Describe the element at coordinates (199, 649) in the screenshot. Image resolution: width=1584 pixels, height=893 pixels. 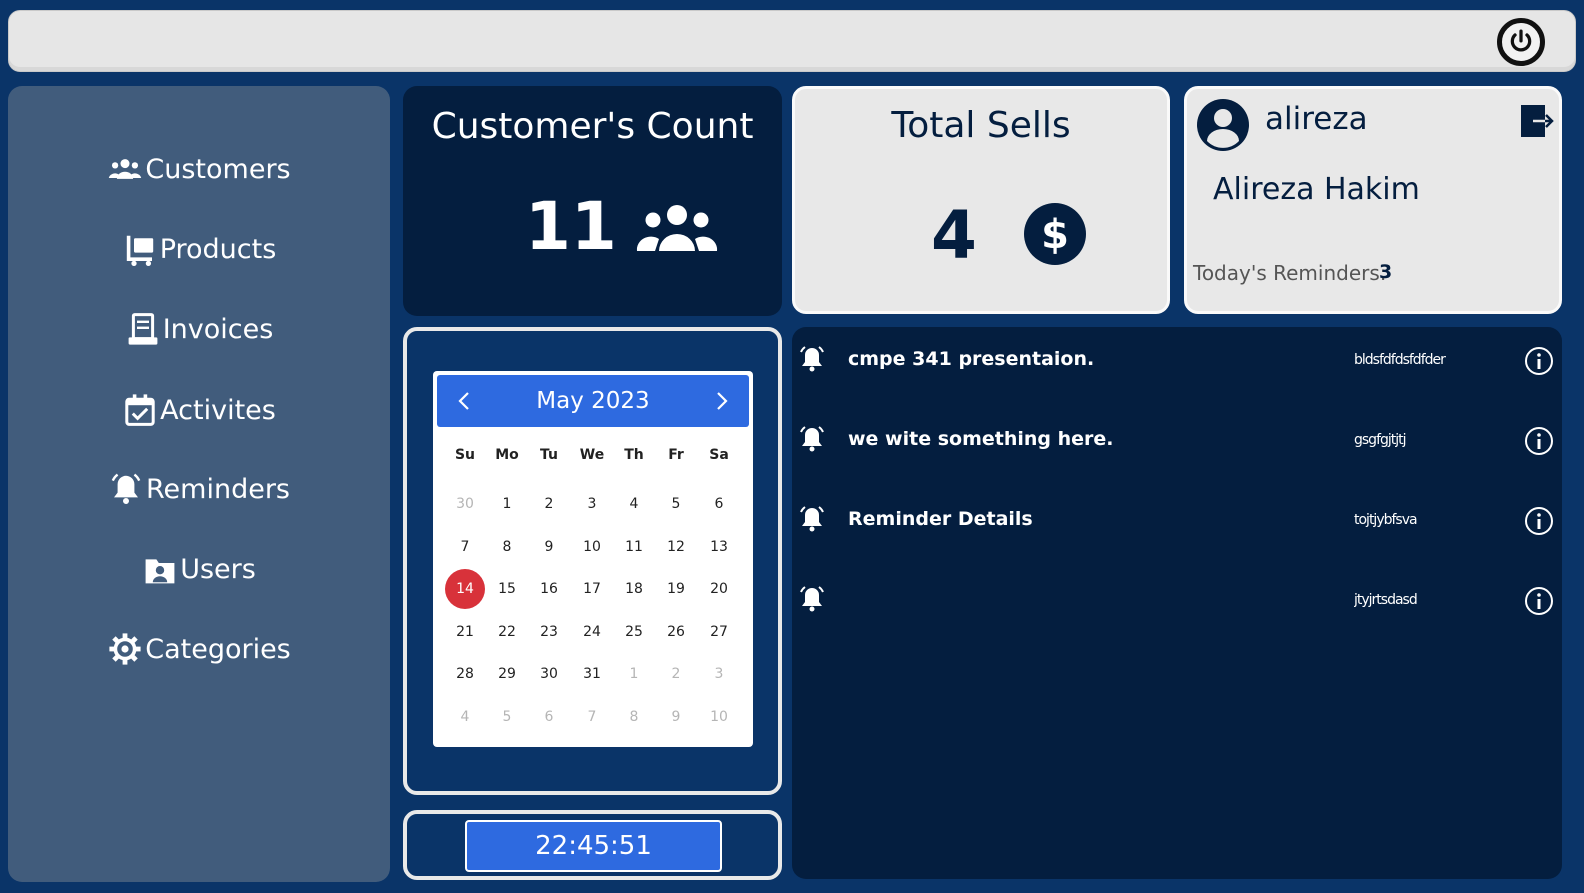
I see `sidebar-item-categories: Categories` at that location.